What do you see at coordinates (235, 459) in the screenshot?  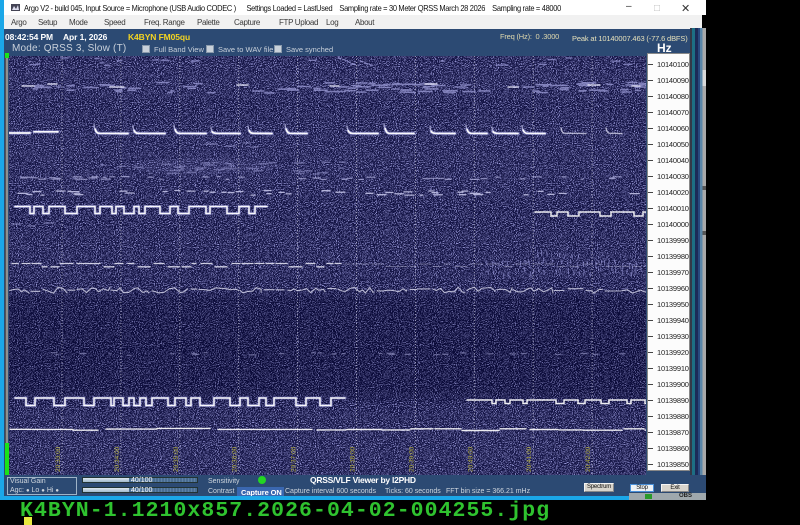 I see `svg-text: 20:36:00` at bounding box center [235, 459].